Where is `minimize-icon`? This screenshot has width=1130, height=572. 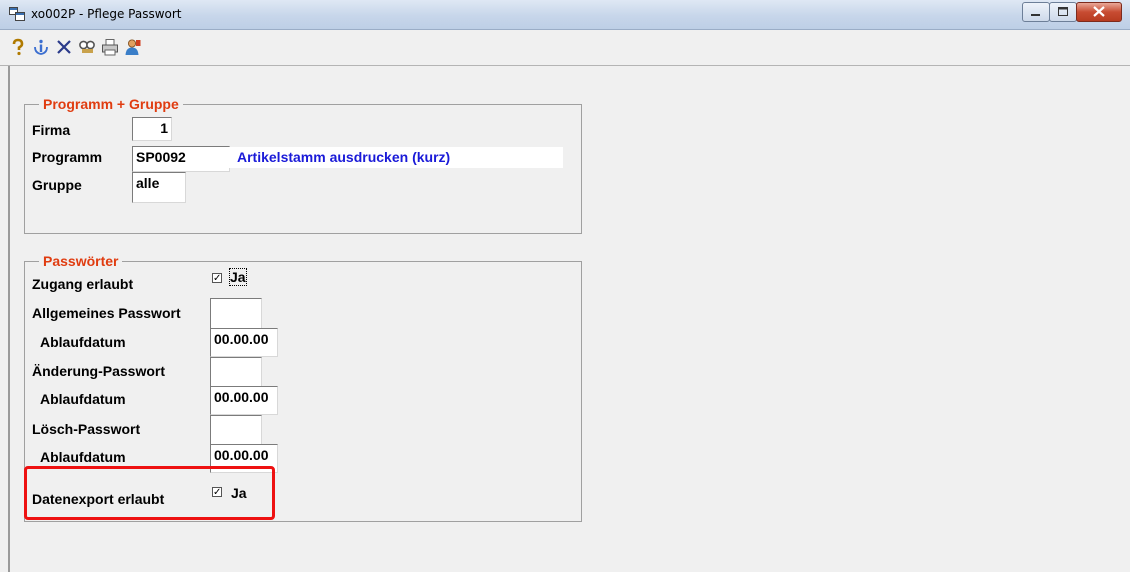 minimize-icon is located at coordinates (1035, 15).